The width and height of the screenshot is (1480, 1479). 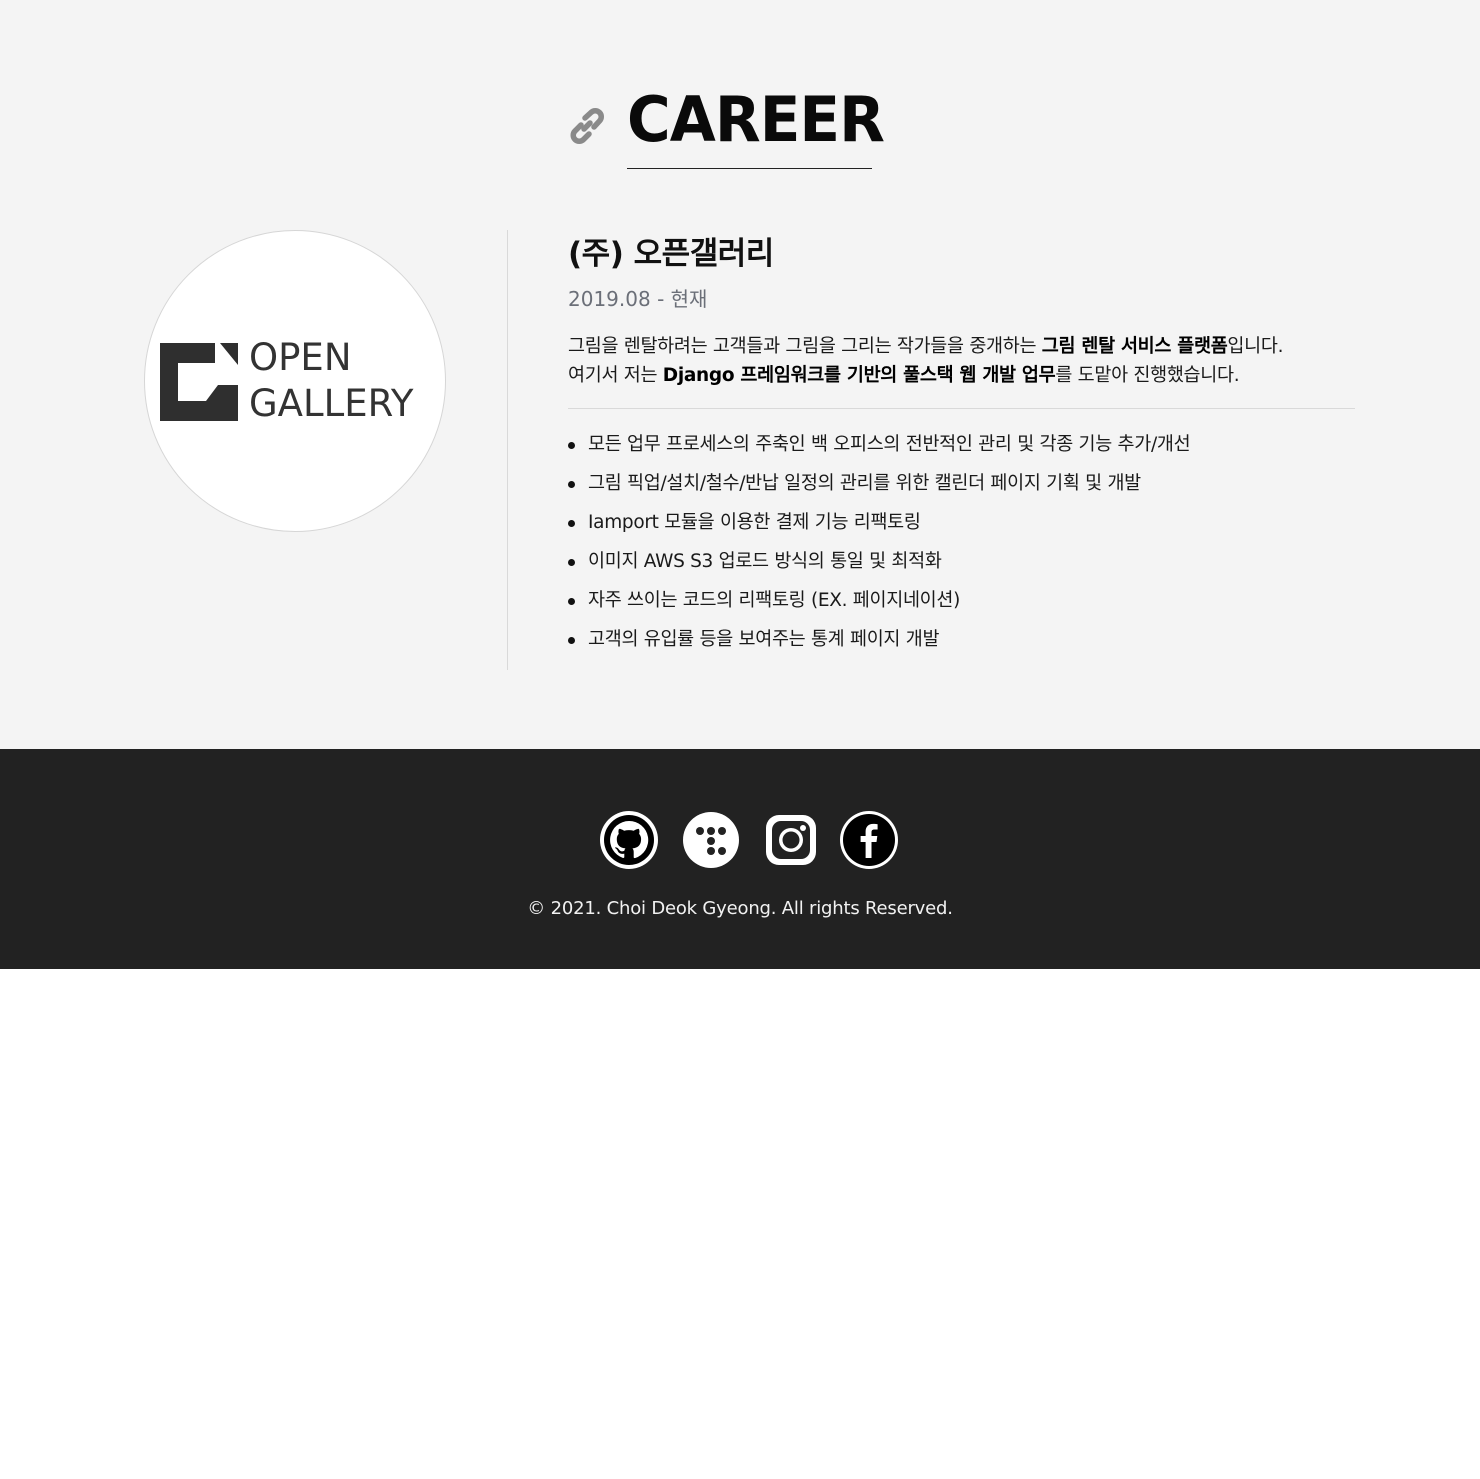 I want to click on description-text: 그림을 렌탈하려는 고객들과 그림을 그리는 작가들을 중개하는, so click(x=805, y=346).